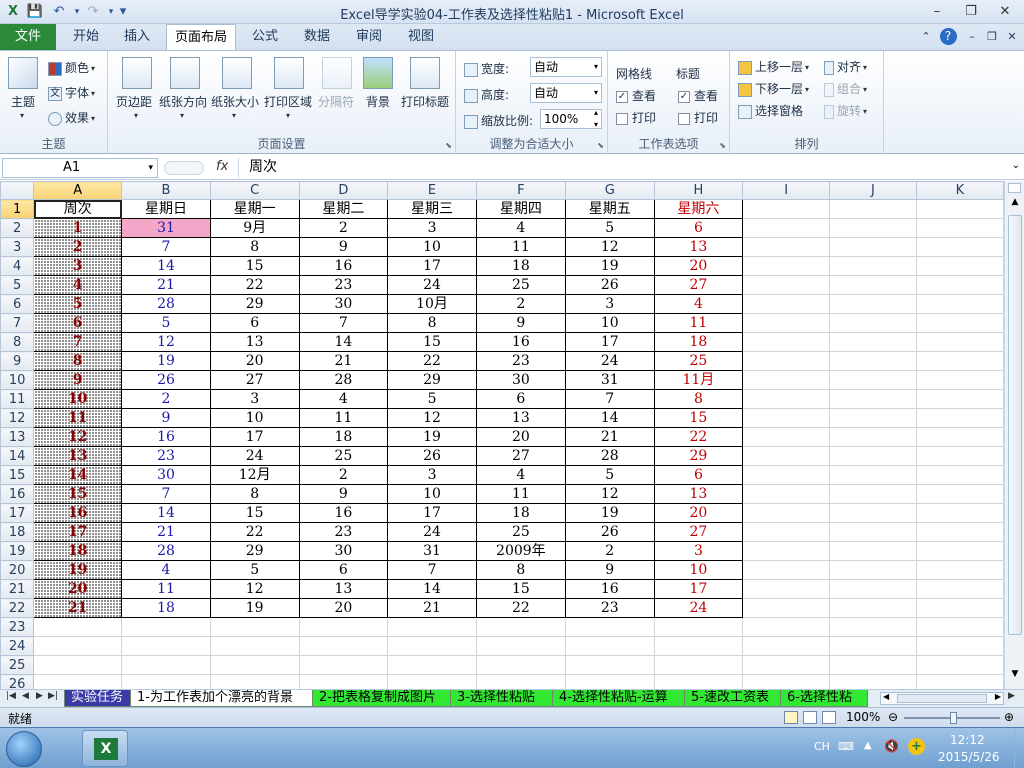 This screenshot has width=1024, height=768. I want to click on cell: 16, so click(609, 589).